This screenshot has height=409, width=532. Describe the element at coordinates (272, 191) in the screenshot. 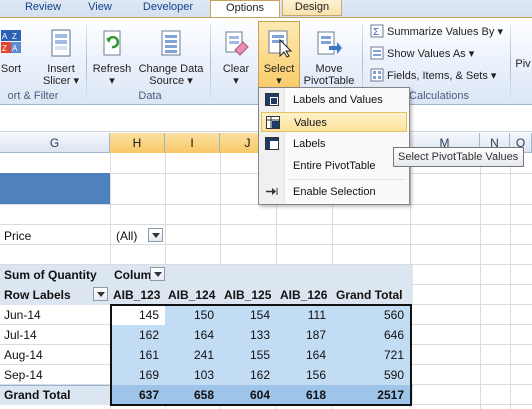

I see `enable-selection-icon` at that location.